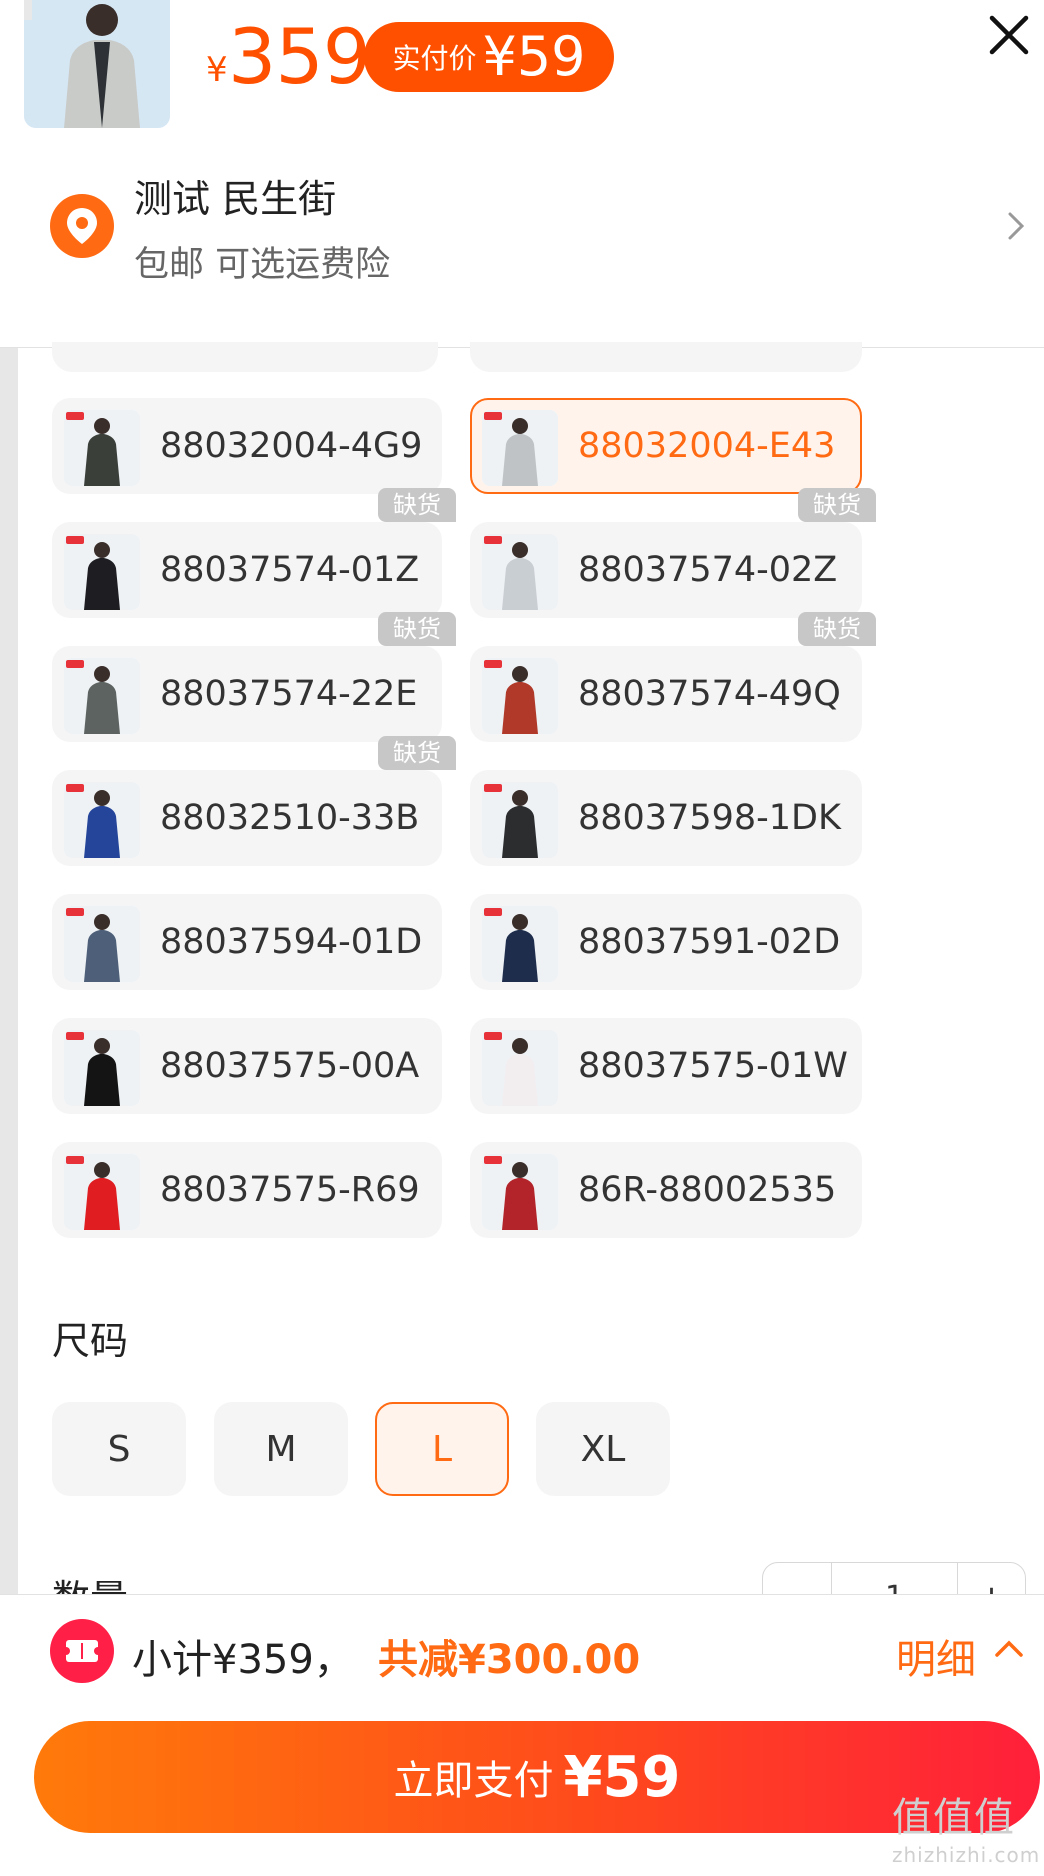 The height and width of the screenshot is (1876, 1044). What do you see at coordinates (709, 818) in the screenshot?
I see `variant-code: 88037598-1DK` at bounding box center [709, 818].